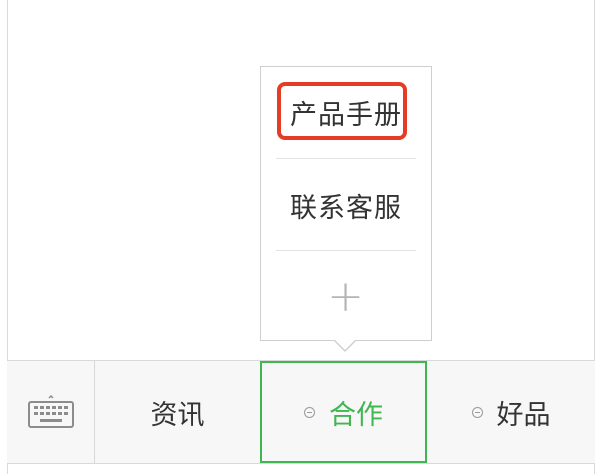 The width and height of the screenshot is (602, 474). I want to click on keyboard-toggle-button, so click(51, 412).